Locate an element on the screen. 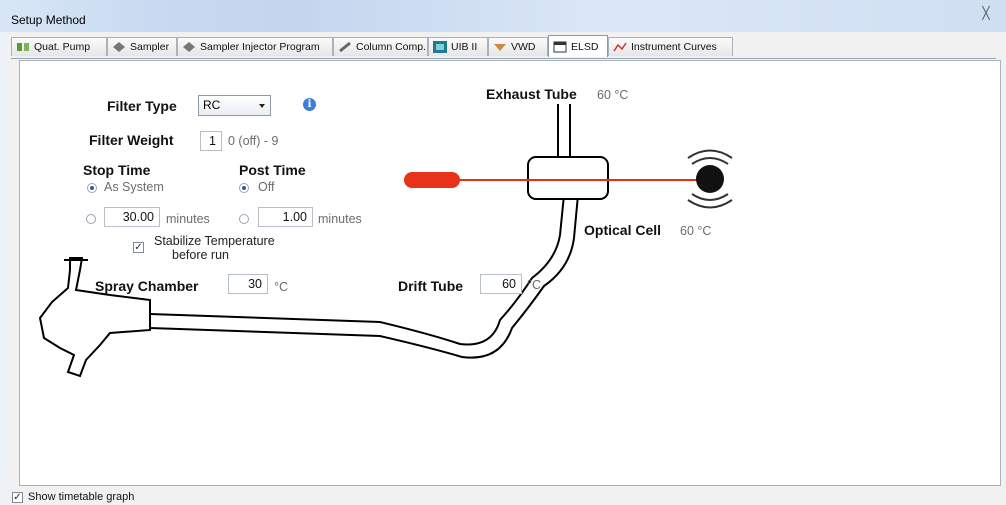  tab-sampler-injector-program: Sampler Injector Program is located at coordinates (255, 46).